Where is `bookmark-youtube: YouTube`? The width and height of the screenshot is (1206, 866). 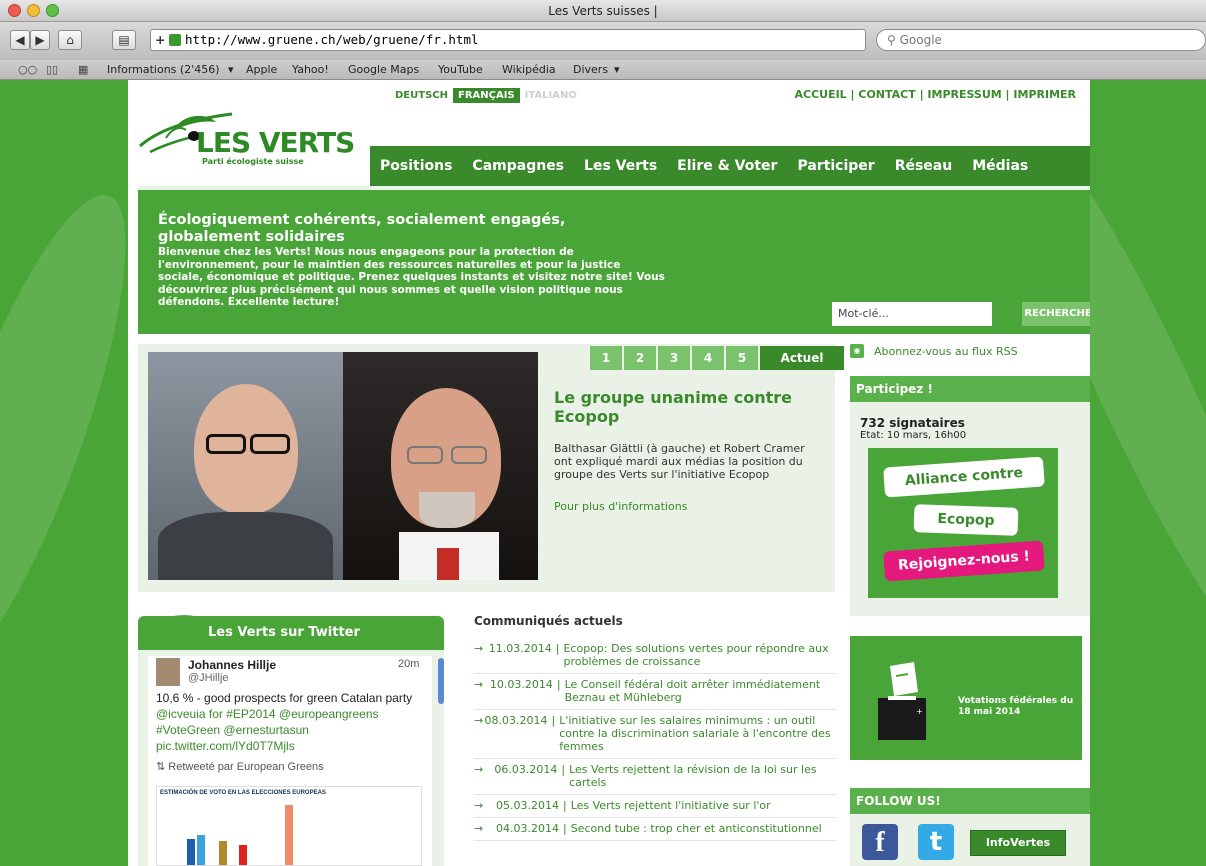 bookmark-youtube: YouTube is located at coordinates (460, 69).